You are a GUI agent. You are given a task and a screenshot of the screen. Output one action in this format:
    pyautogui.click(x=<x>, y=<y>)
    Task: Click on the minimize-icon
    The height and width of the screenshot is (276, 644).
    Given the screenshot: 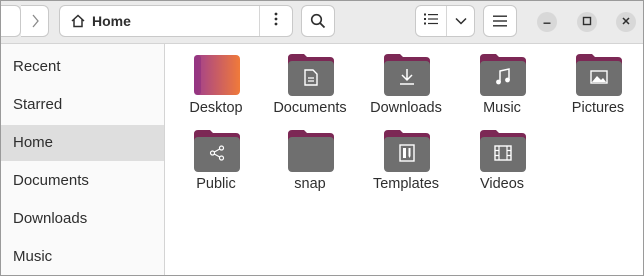 What is the action you would take?
    pyautogui.click(x=547, y=22)
    